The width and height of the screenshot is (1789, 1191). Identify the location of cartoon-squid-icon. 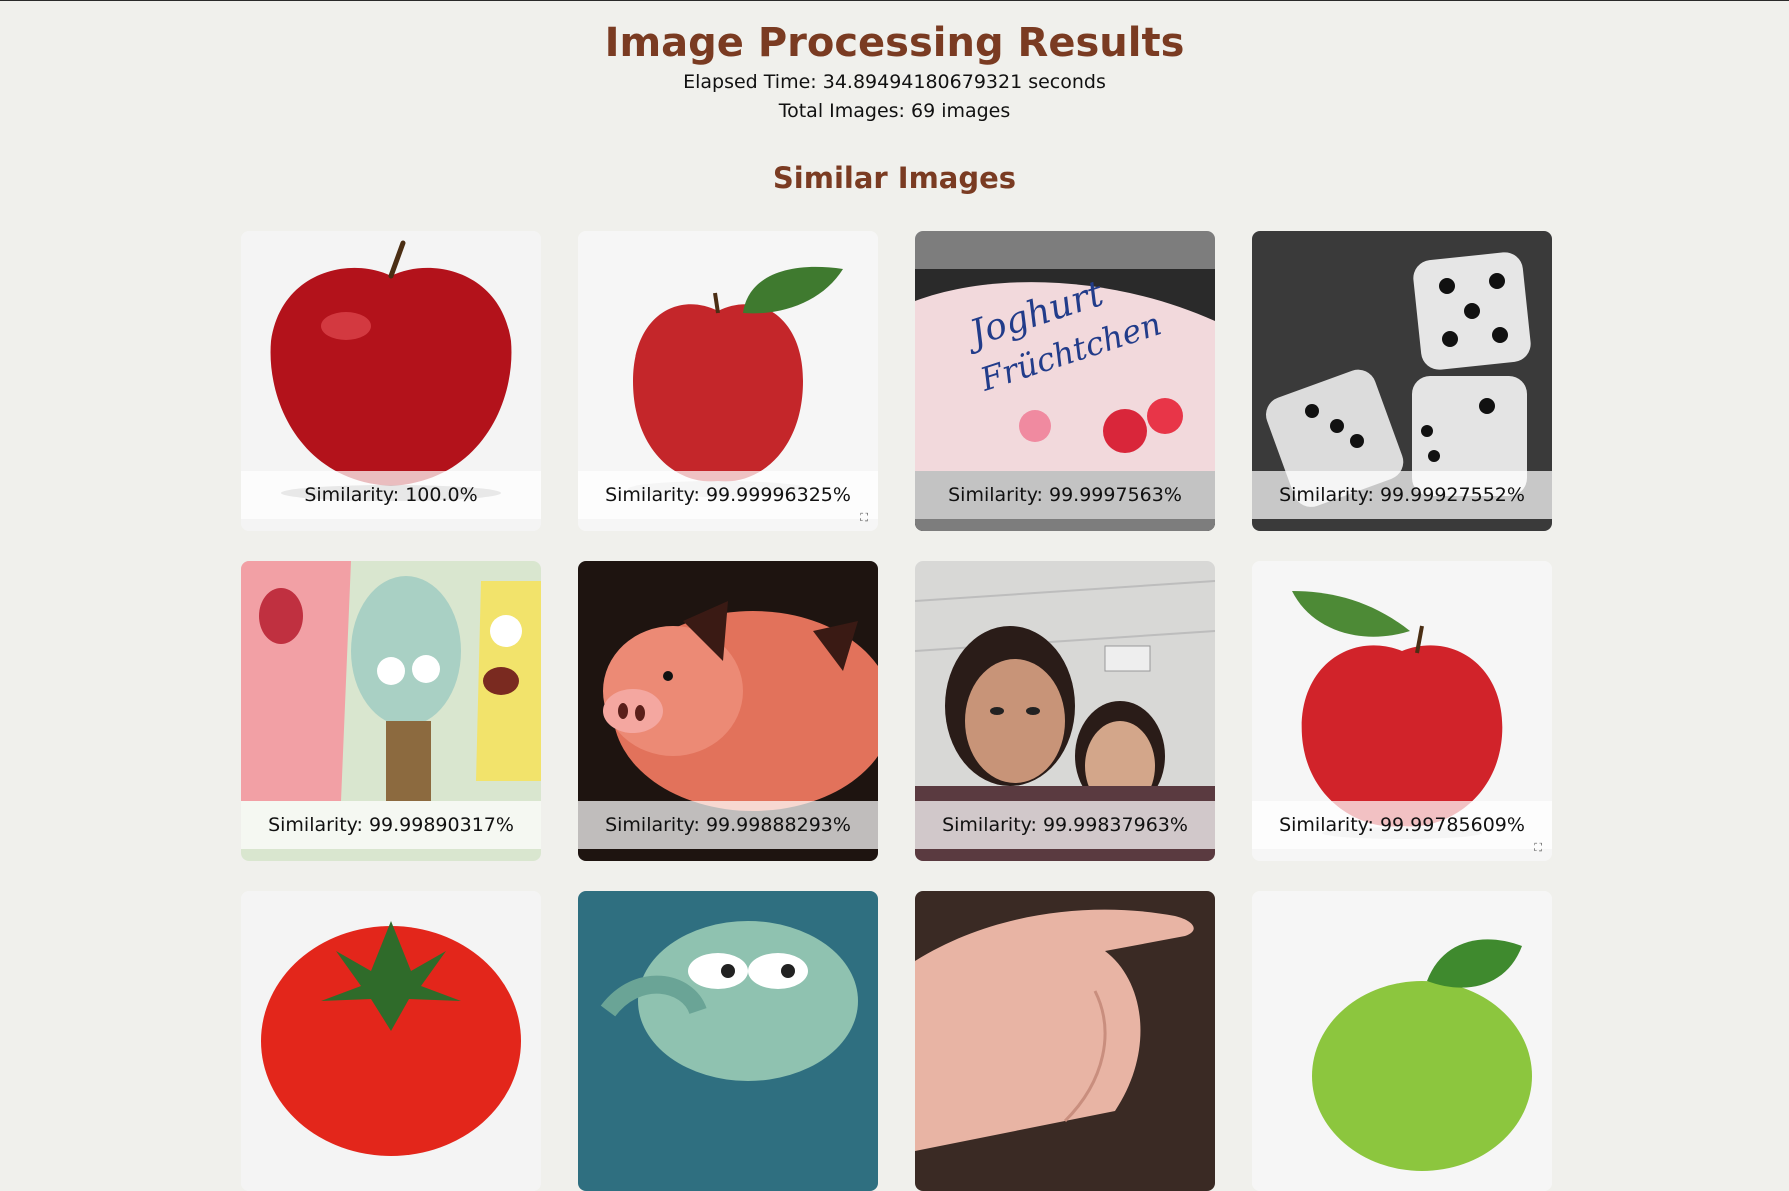
(728, 1041).